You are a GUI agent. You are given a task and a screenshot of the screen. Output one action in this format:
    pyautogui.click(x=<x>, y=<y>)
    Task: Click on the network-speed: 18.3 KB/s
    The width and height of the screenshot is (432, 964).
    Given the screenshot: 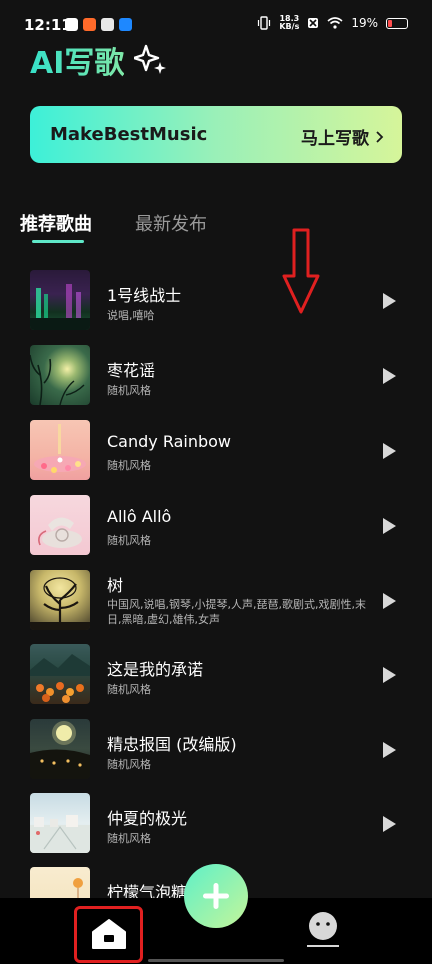 What is the action you would take?
    pyautogui.click(x=289, y=23)
    